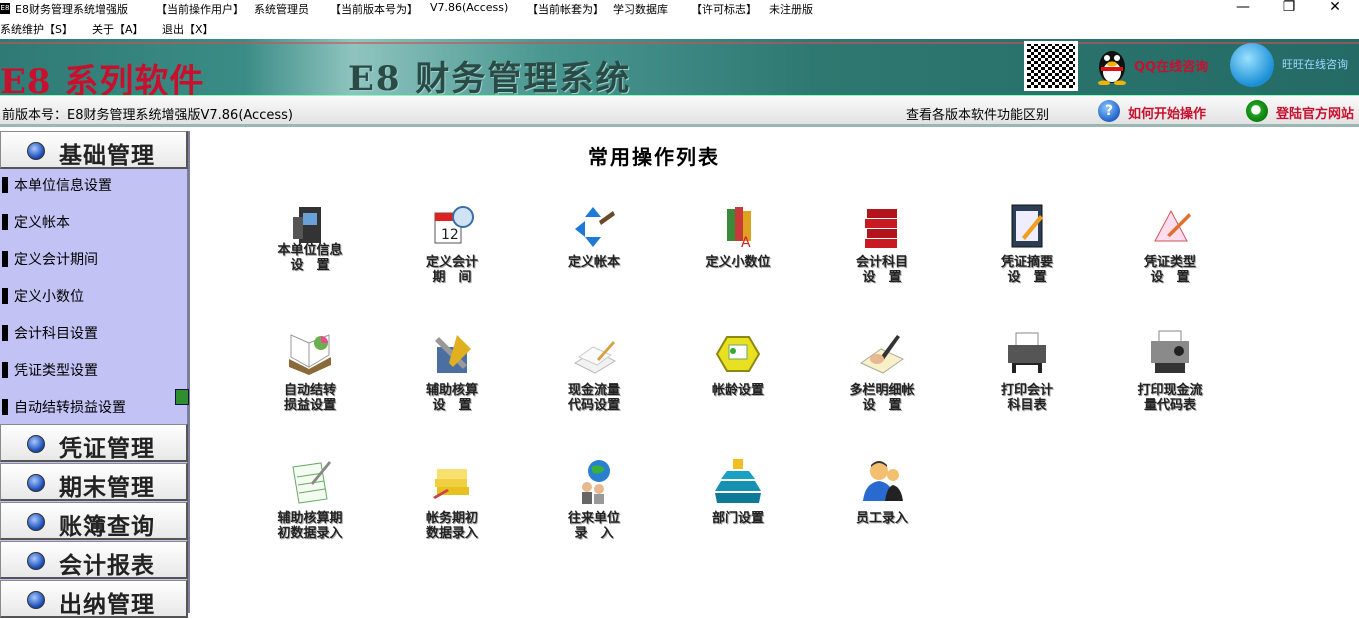 This screenshot has width=1359, height=619. I want to click on tile-department-settings: 部门设置, so click(733, 512).